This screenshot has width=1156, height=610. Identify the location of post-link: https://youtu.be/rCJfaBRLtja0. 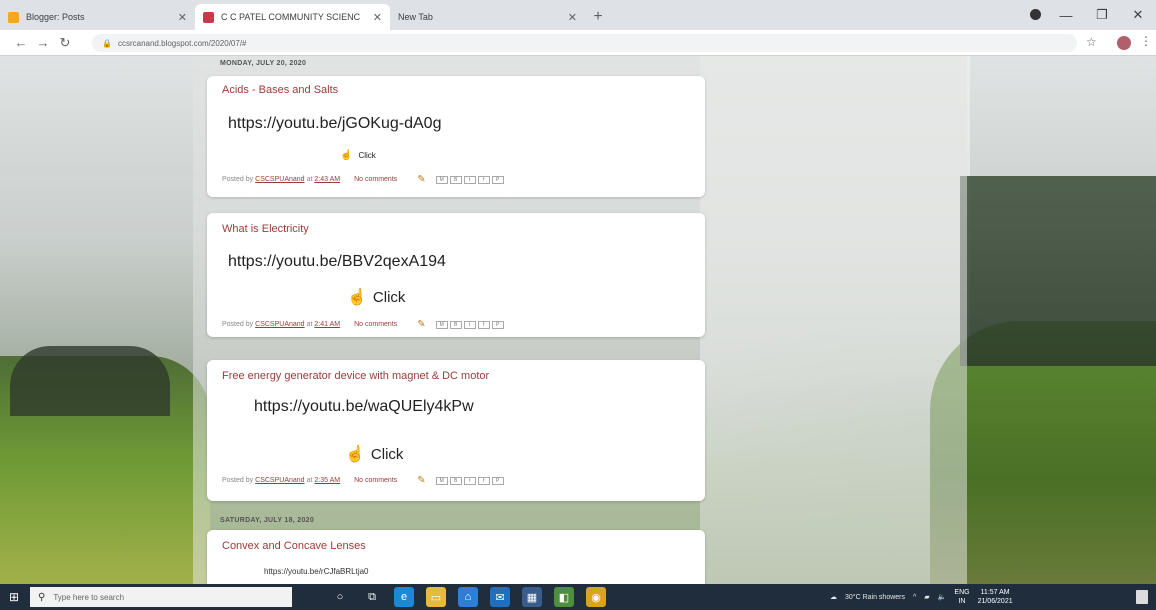
(316, 571).